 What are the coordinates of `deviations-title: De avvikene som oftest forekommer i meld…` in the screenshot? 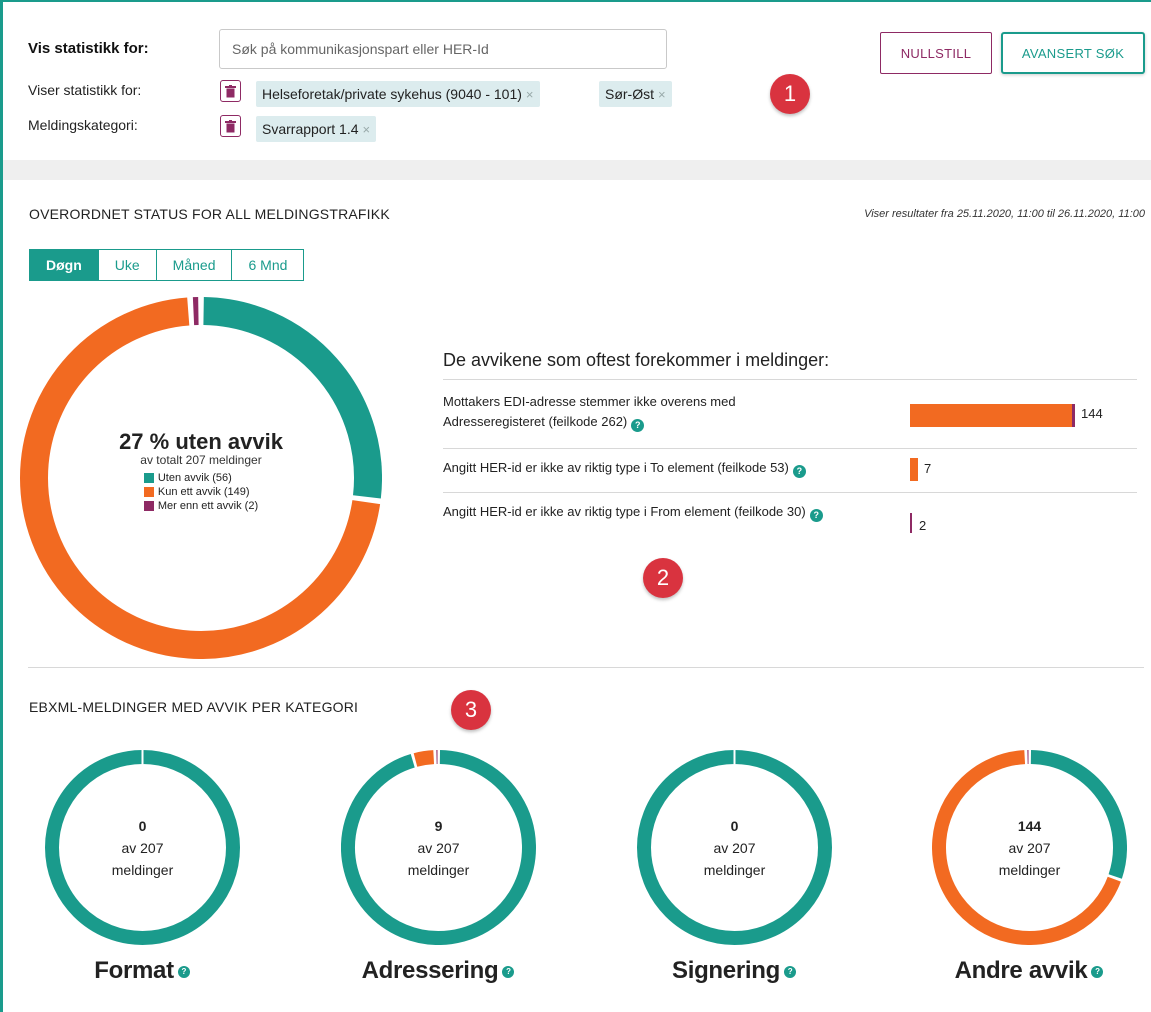 It's located at (636, 360).